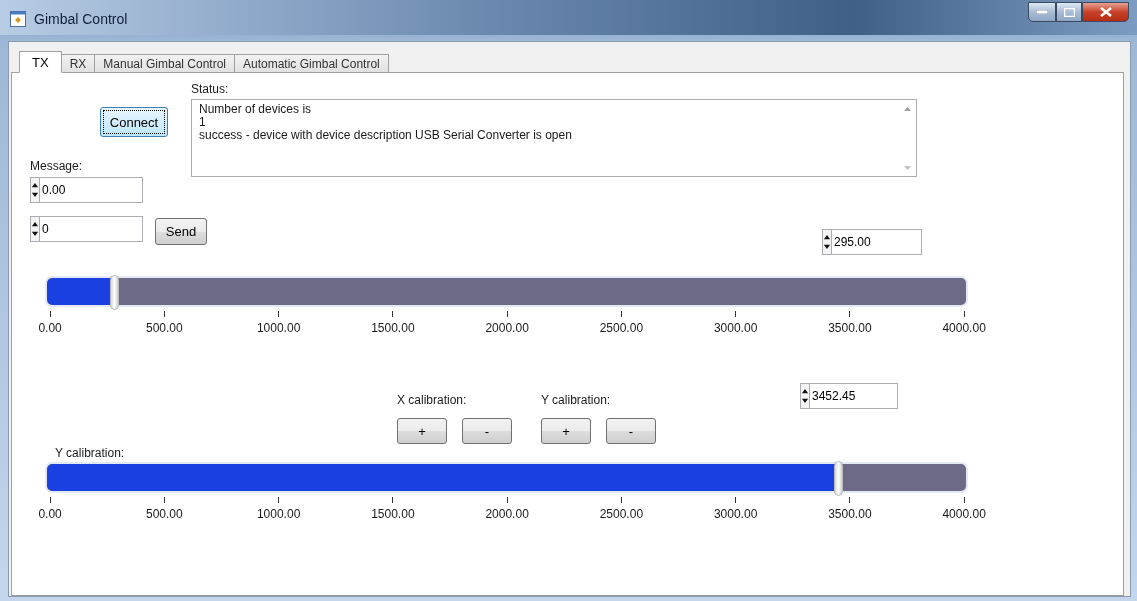 Image resolution: width=1137 pixels, height=601 pixels. I want to click on message-label: Message:, so click(56, 166).